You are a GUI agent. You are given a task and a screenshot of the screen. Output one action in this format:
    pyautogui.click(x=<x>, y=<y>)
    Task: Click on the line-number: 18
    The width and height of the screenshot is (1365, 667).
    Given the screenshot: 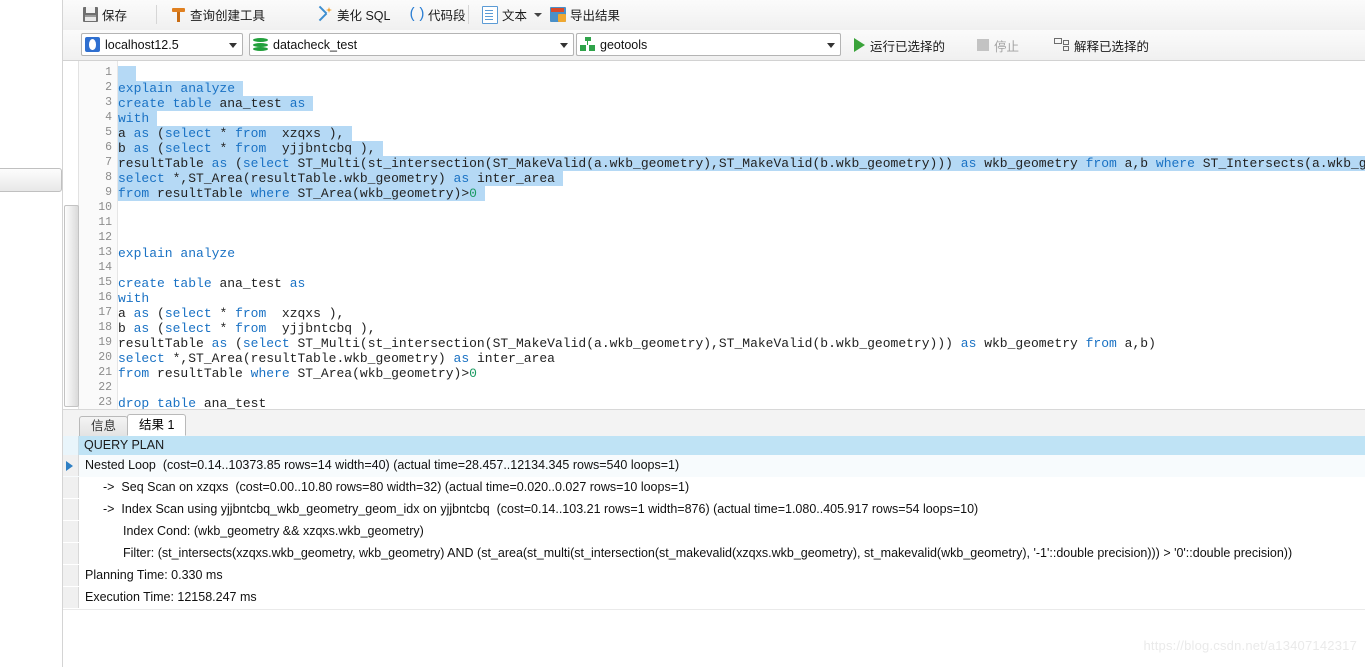 What is the action you would take?
    pyautogui.click(x=105, y=327)
    